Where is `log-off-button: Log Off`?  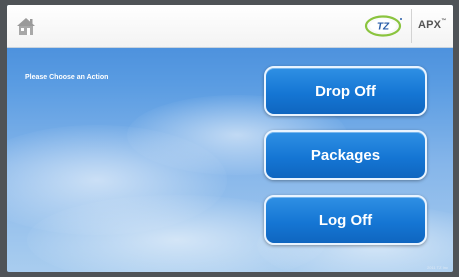
log-off-button: Log Off is located at coordinates (345, 220).